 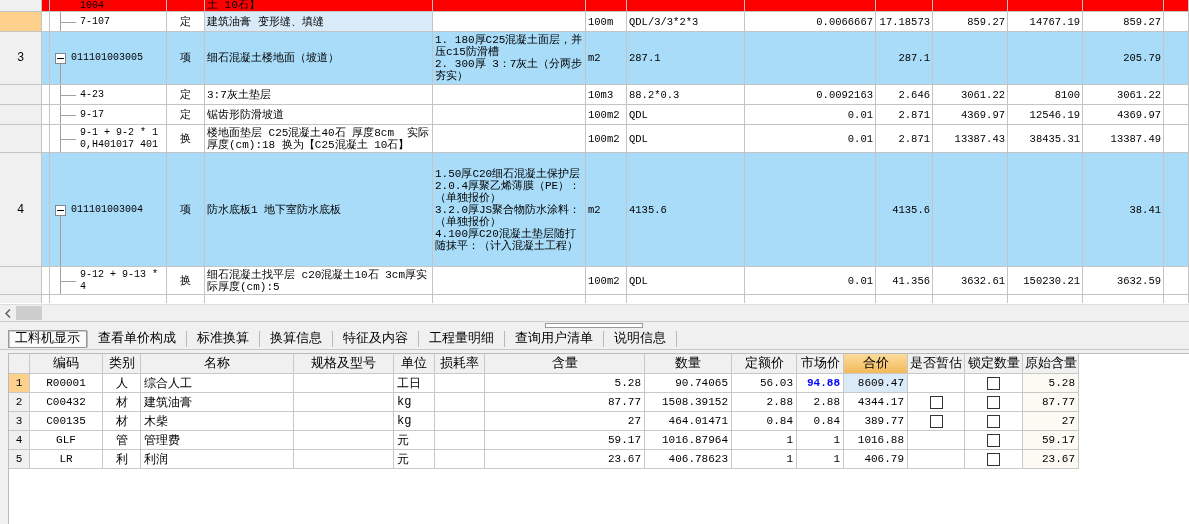 I want to click on table-cell: 1016.88, so click(x=876, y=440).